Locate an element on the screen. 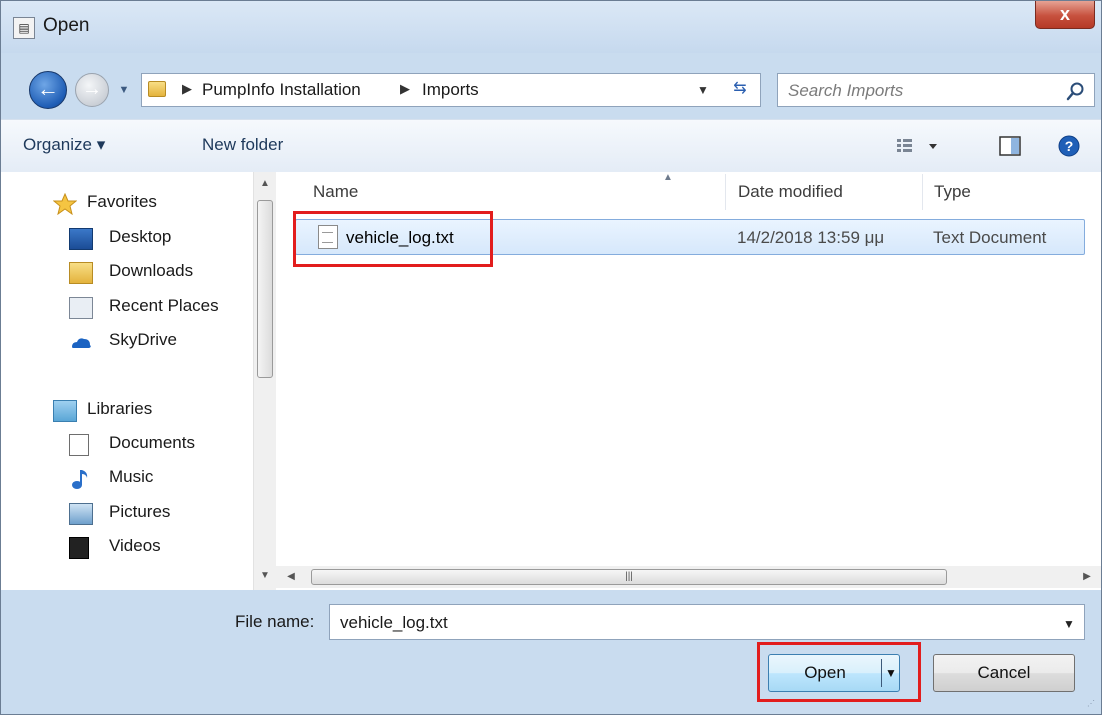 The width and height of the screenshot is (1102, 715). close-icon: x is located at coordinates (1064, 14).